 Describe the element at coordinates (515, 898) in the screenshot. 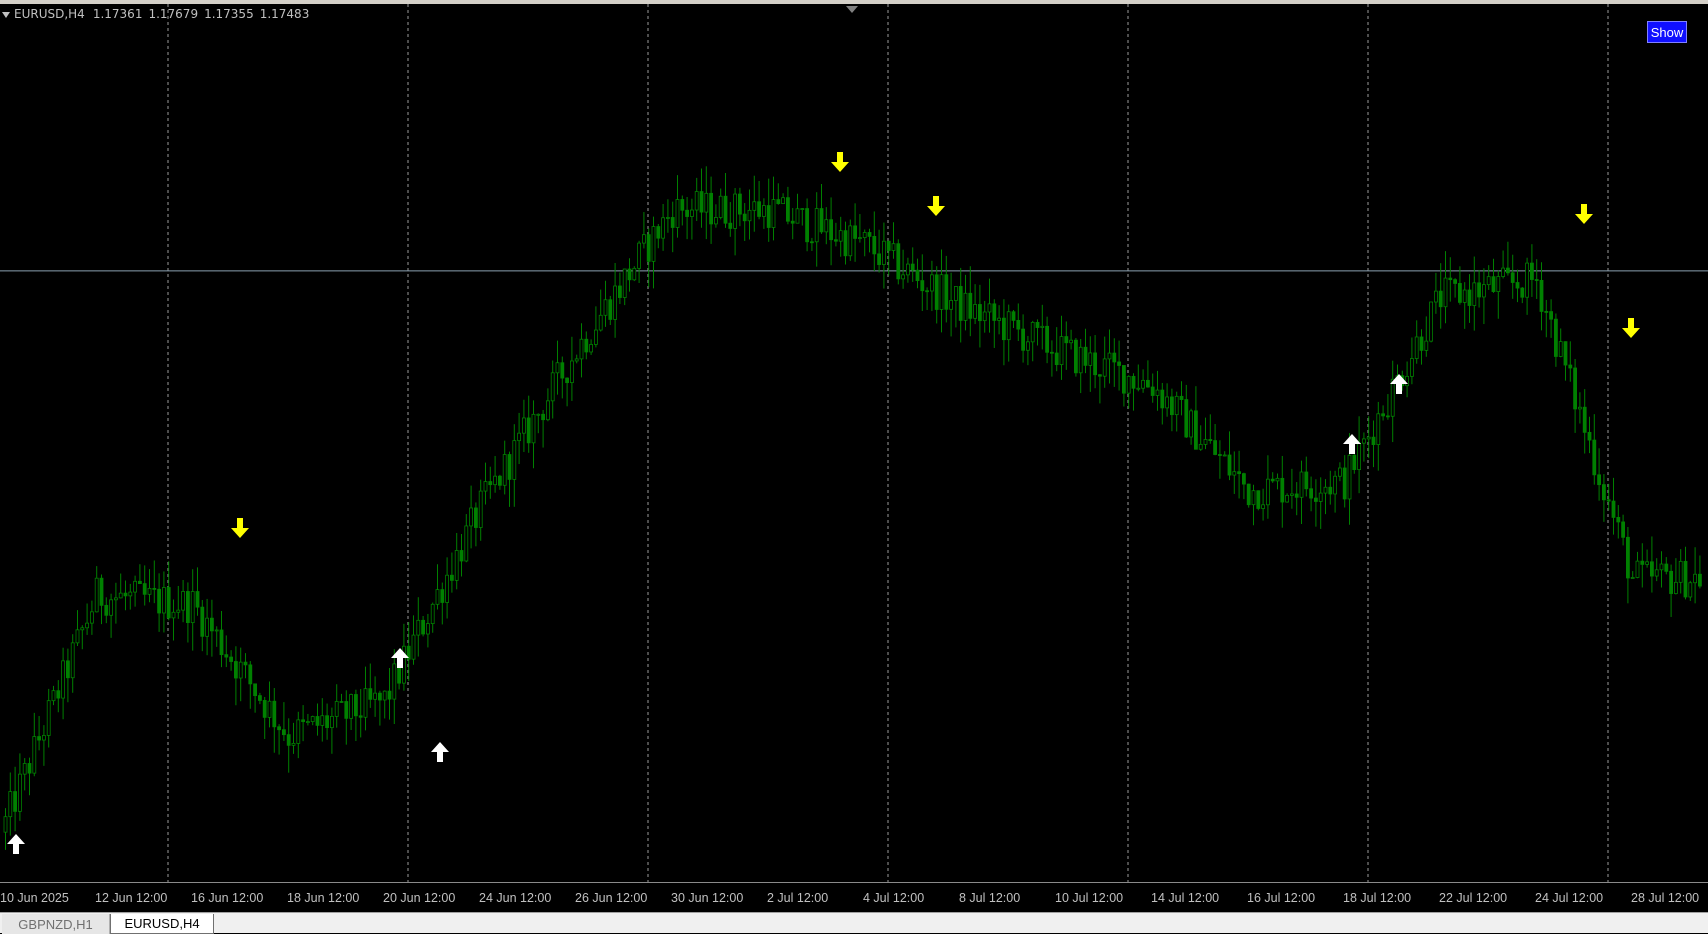

I see `time-axis-label: 24 Jun 12:00` at that location.